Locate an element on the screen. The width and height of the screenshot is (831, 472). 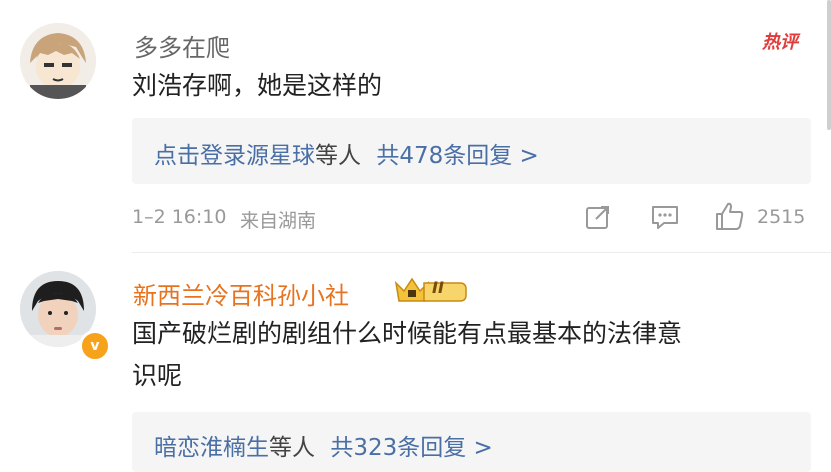
reply-summary: 暗恋淮楠生等人 共323条回复 > is located at coordinates (471, 442).